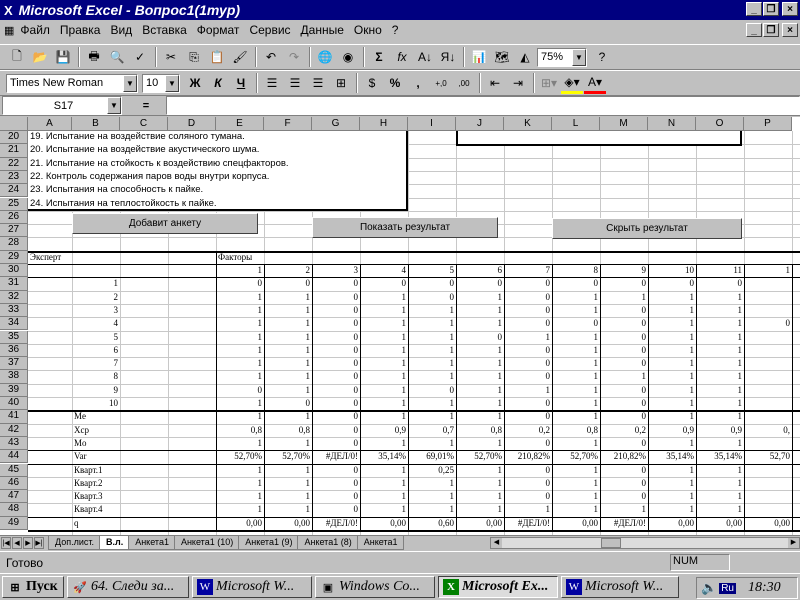  Describe the element at coordinates (518, 83) in the screenshot. I see `increase-indent-icon: ⇥` at that location.